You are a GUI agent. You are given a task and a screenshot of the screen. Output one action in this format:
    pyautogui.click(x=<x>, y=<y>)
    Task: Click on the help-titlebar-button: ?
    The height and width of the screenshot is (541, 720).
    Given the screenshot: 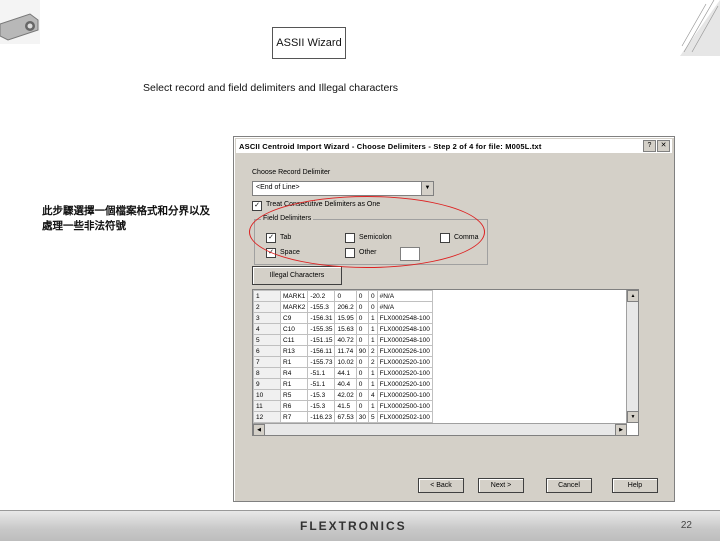 What is the action you would take?
    pyautogui.click(x=649, y=146)
    